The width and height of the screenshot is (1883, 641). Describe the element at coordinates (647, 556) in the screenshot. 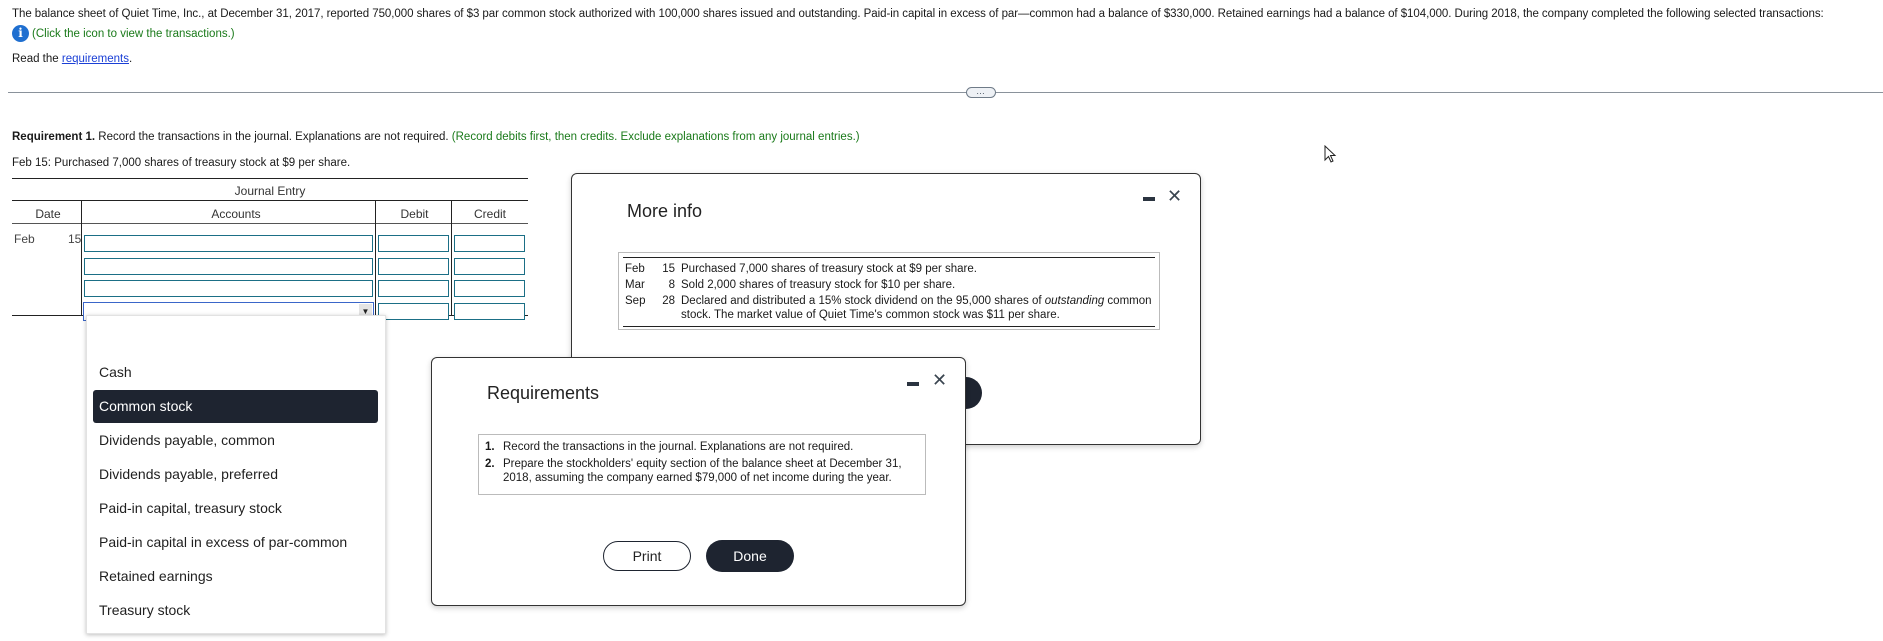

I see `print-button: Print` at that location.